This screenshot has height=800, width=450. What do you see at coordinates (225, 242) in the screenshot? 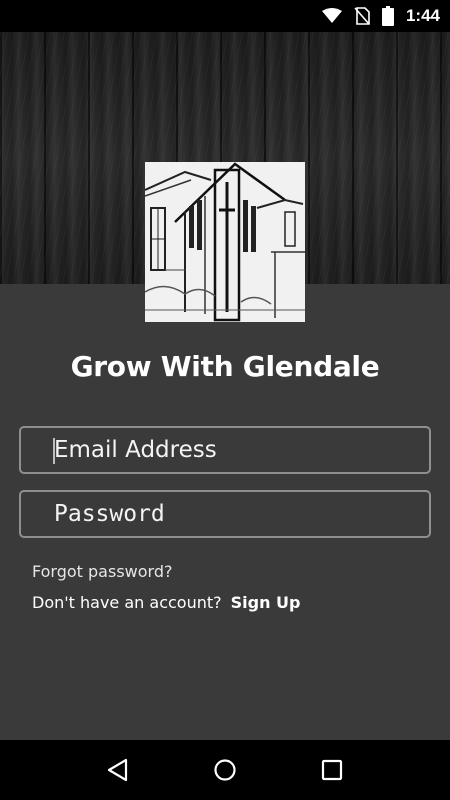
I see `church-sketch-logo` at bounding box center [225, 242].